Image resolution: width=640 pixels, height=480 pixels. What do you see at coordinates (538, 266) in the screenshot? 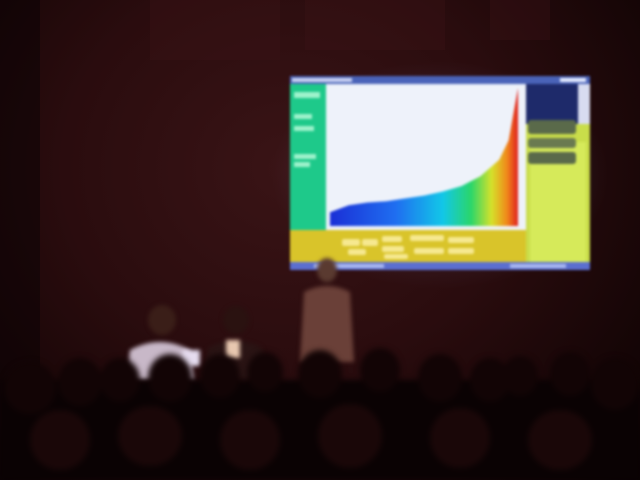
I see `taskbar-clock` at bounding box center [538, 266].